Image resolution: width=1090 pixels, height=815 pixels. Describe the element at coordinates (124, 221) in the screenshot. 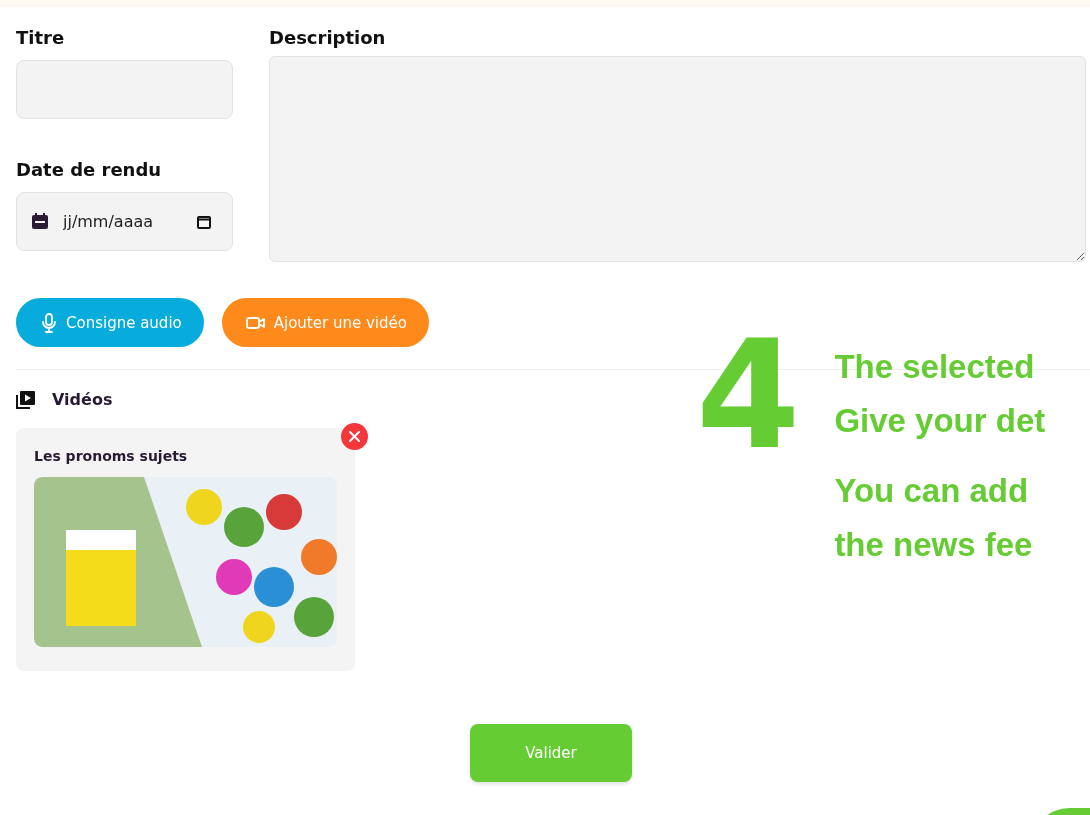

I see `date-field: jj/mm/aaaa` at that location.